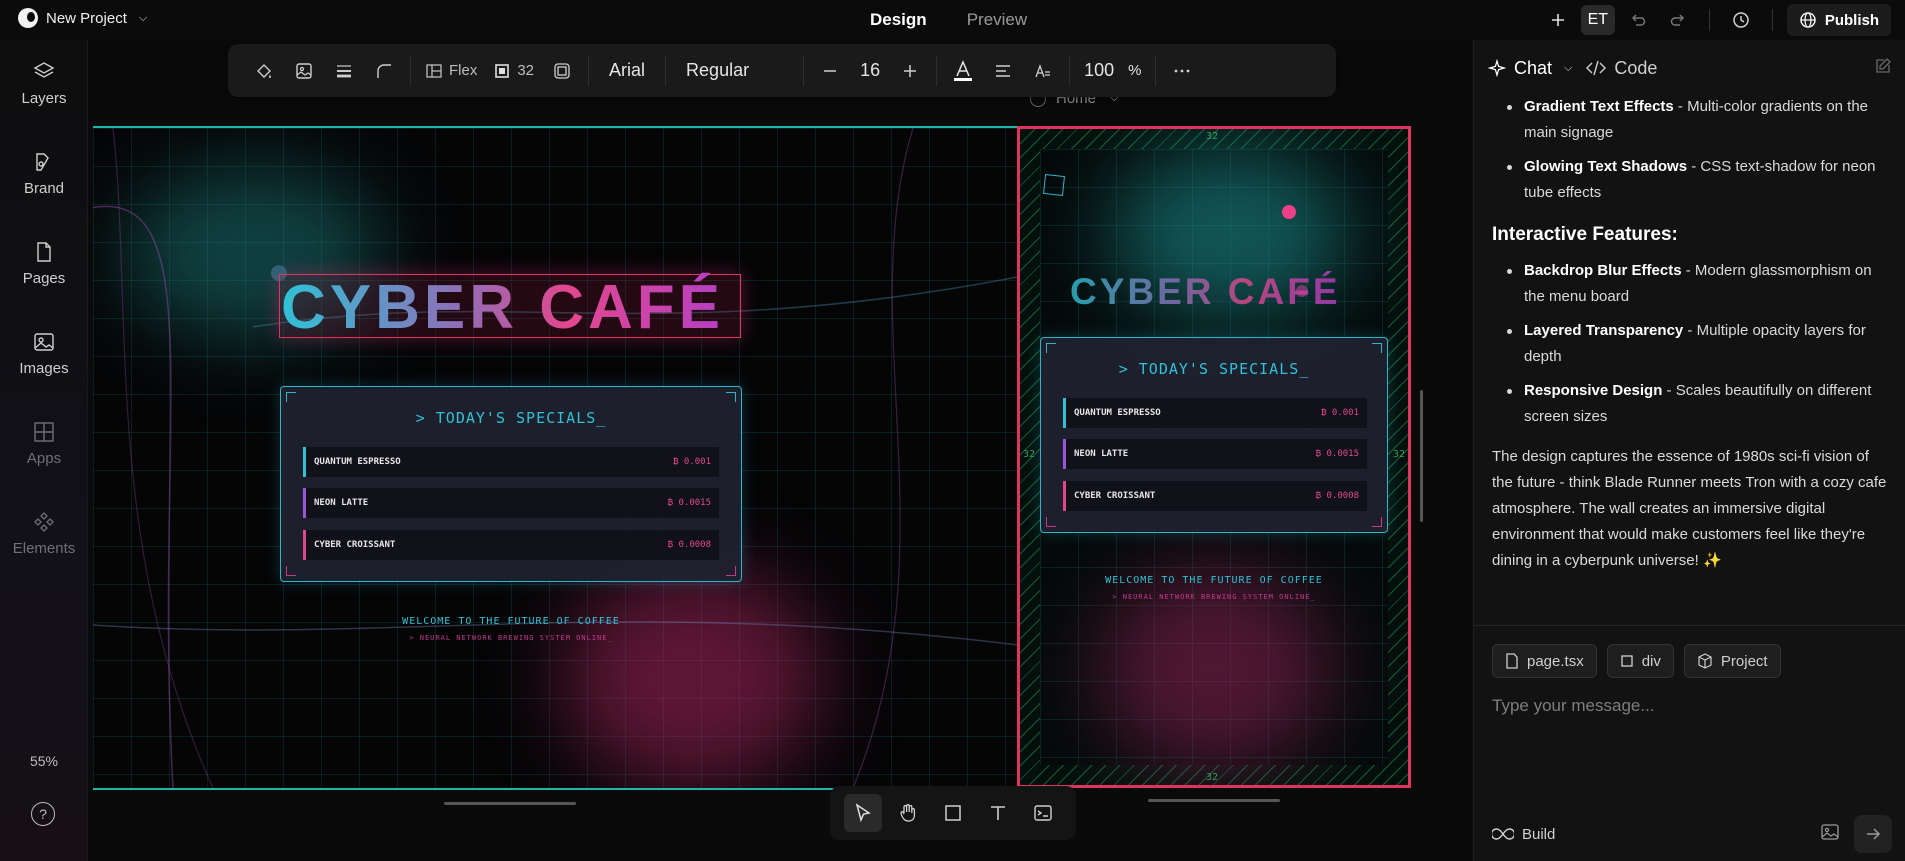 The height and width of the screenshot is (861, 1905). What do you see at coordinates (1585, 234) in the screenshot?
I see `section-heading: Interactive Features:` at bounding box center [1585, 234].